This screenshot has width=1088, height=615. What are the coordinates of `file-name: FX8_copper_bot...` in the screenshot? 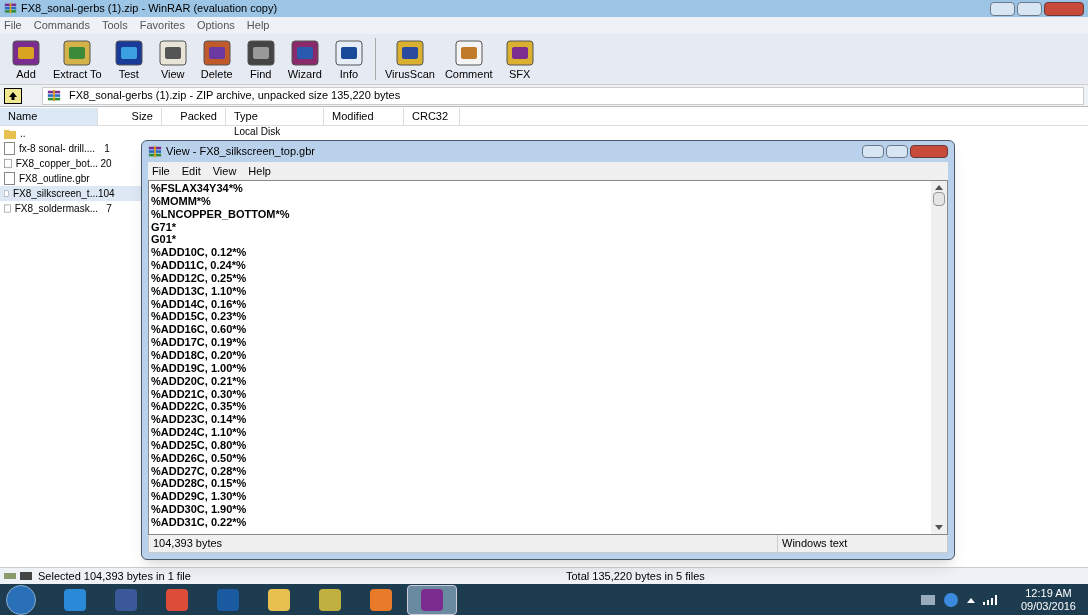 It's located at (56, 164).